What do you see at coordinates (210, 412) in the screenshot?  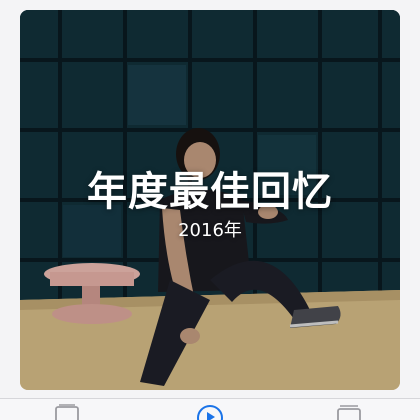 I see `memories-tab-icon` at bounding box center [210, 412].